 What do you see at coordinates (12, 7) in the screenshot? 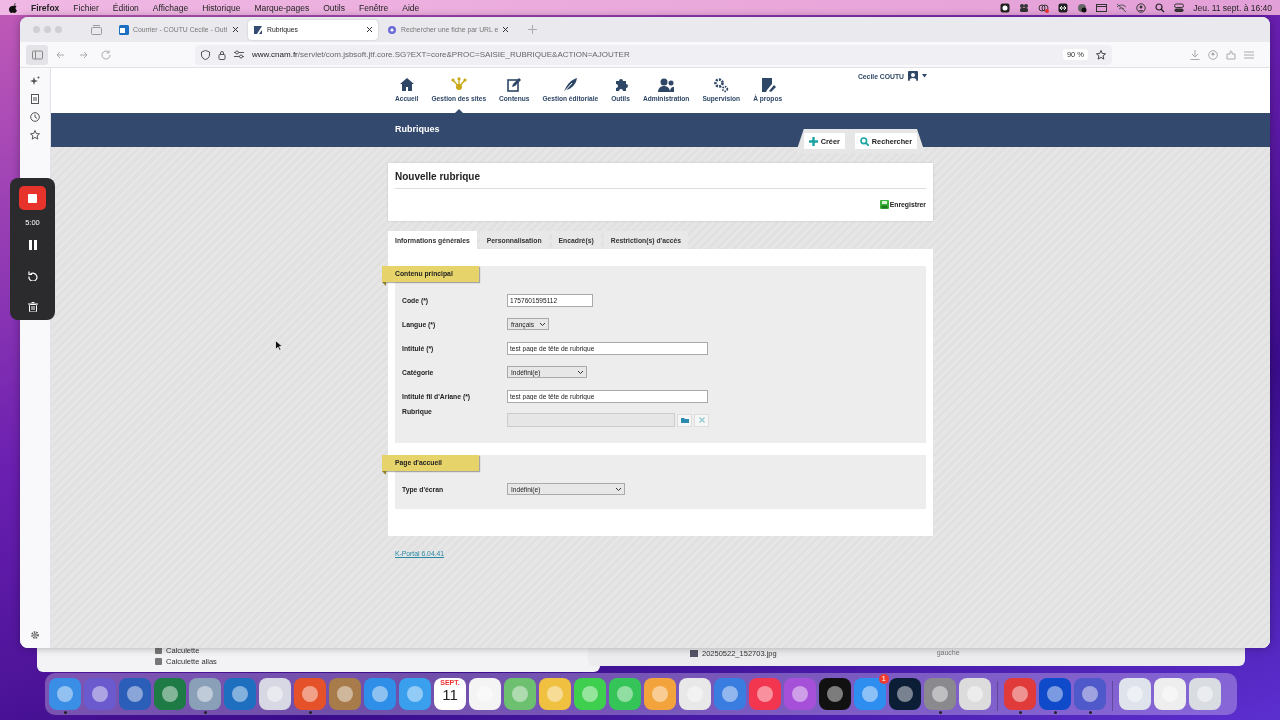
I see `apple-icon` at bounding box center [12, 7].